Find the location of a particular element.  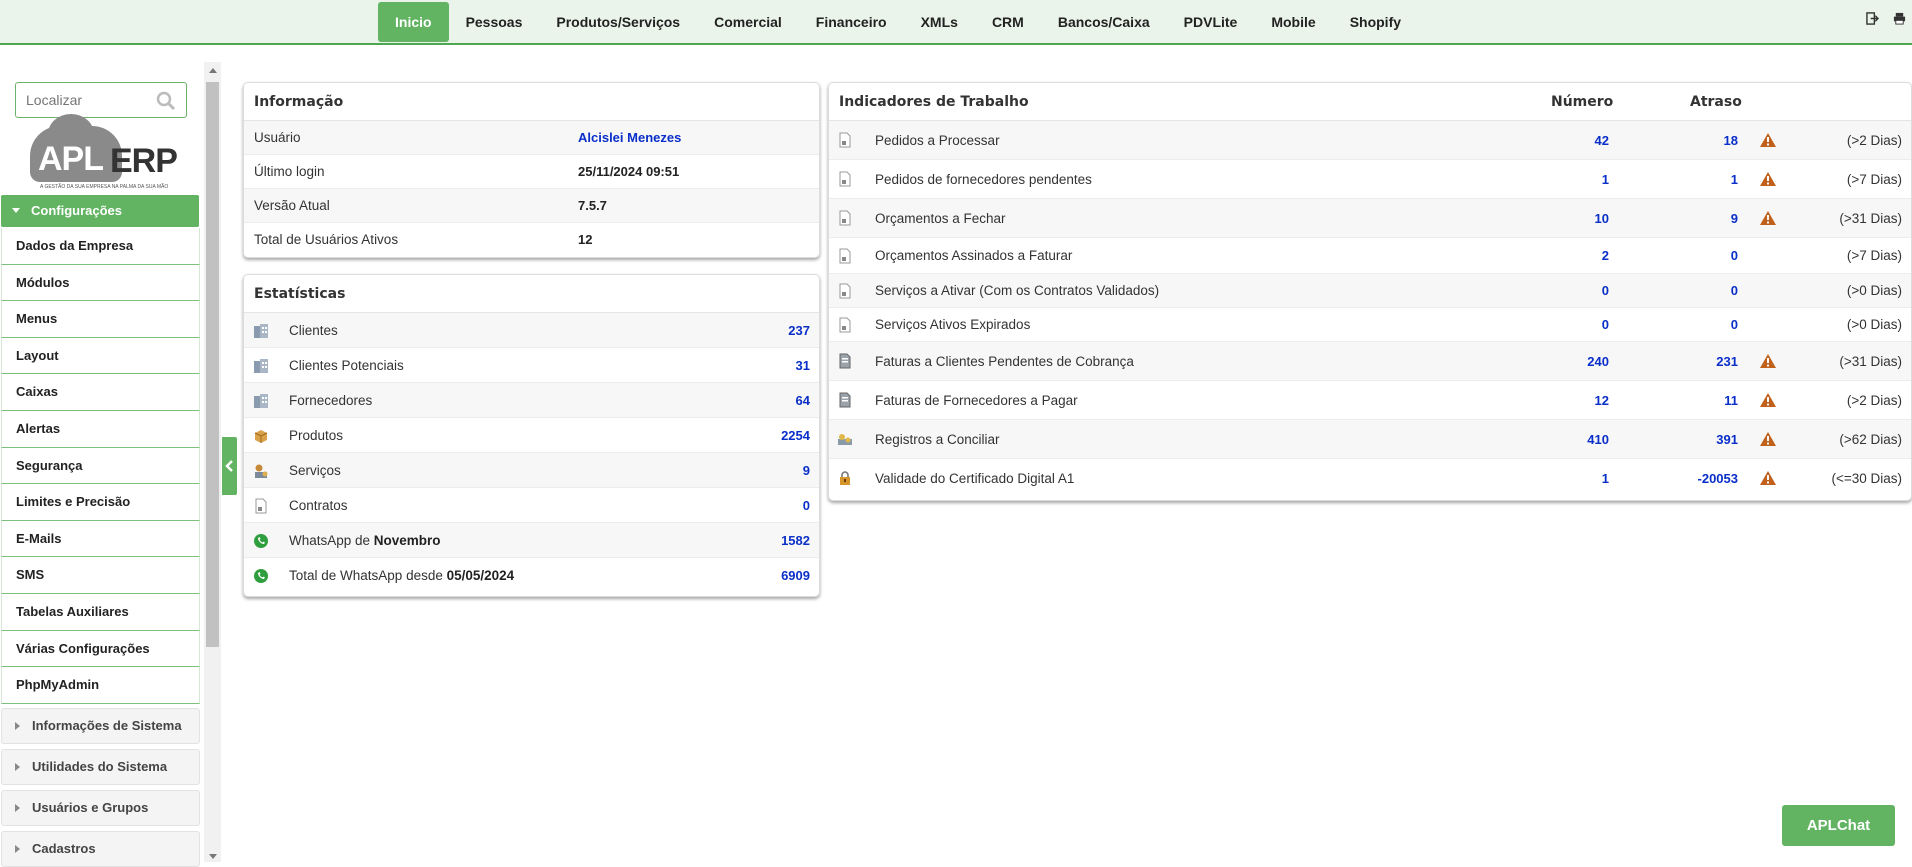

indicator-row: Pedidos a Processar 42 18 (>2 Dias) is located at coordinates (1370, 140).